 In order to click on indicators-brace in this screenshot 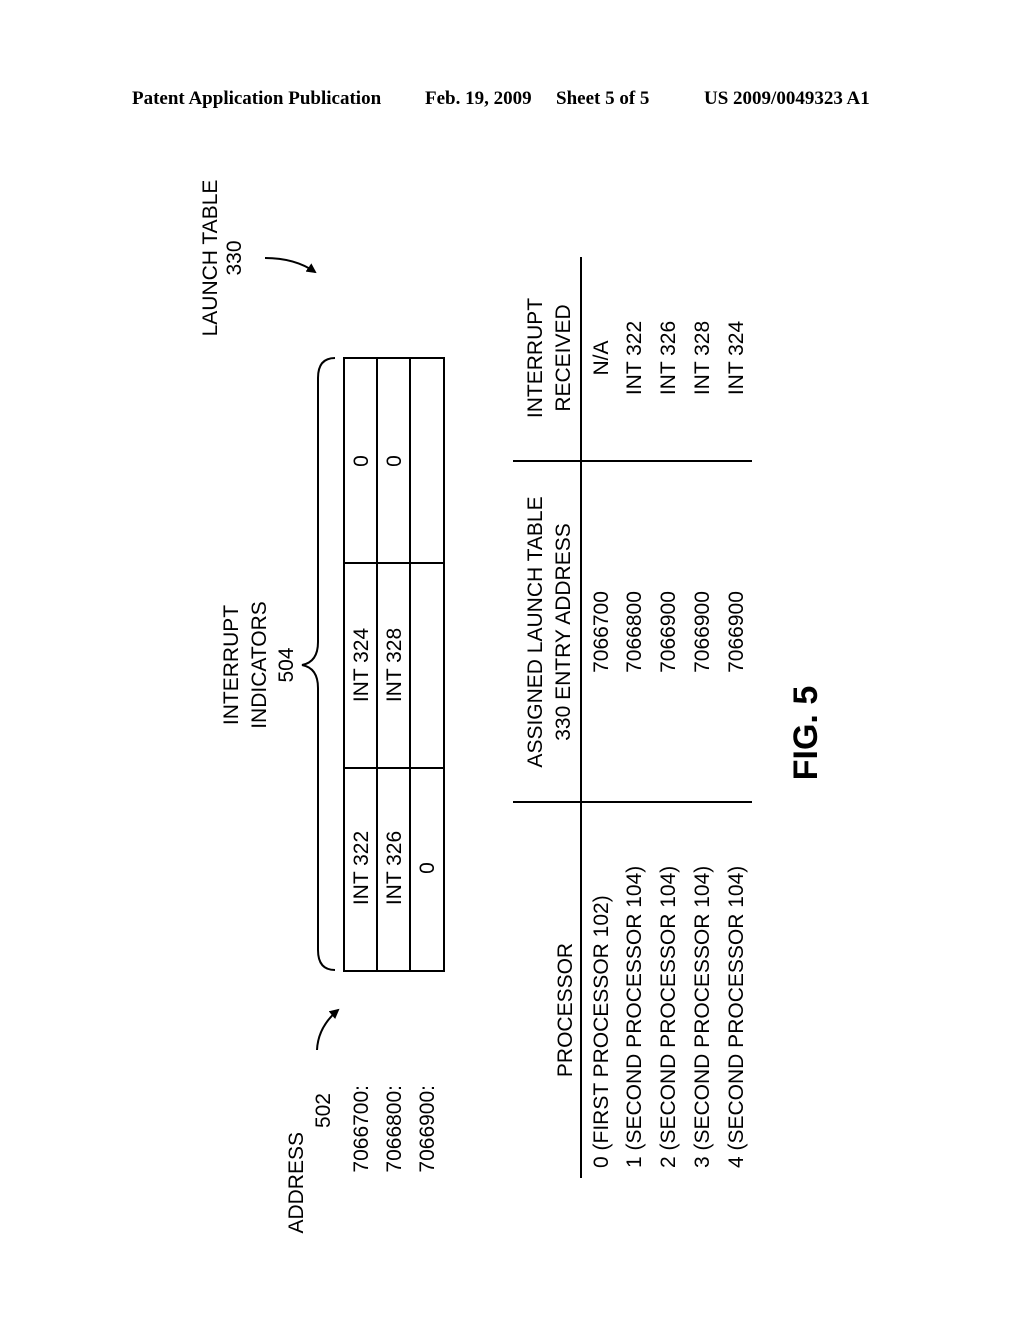, I will do `click(318, 664)`.